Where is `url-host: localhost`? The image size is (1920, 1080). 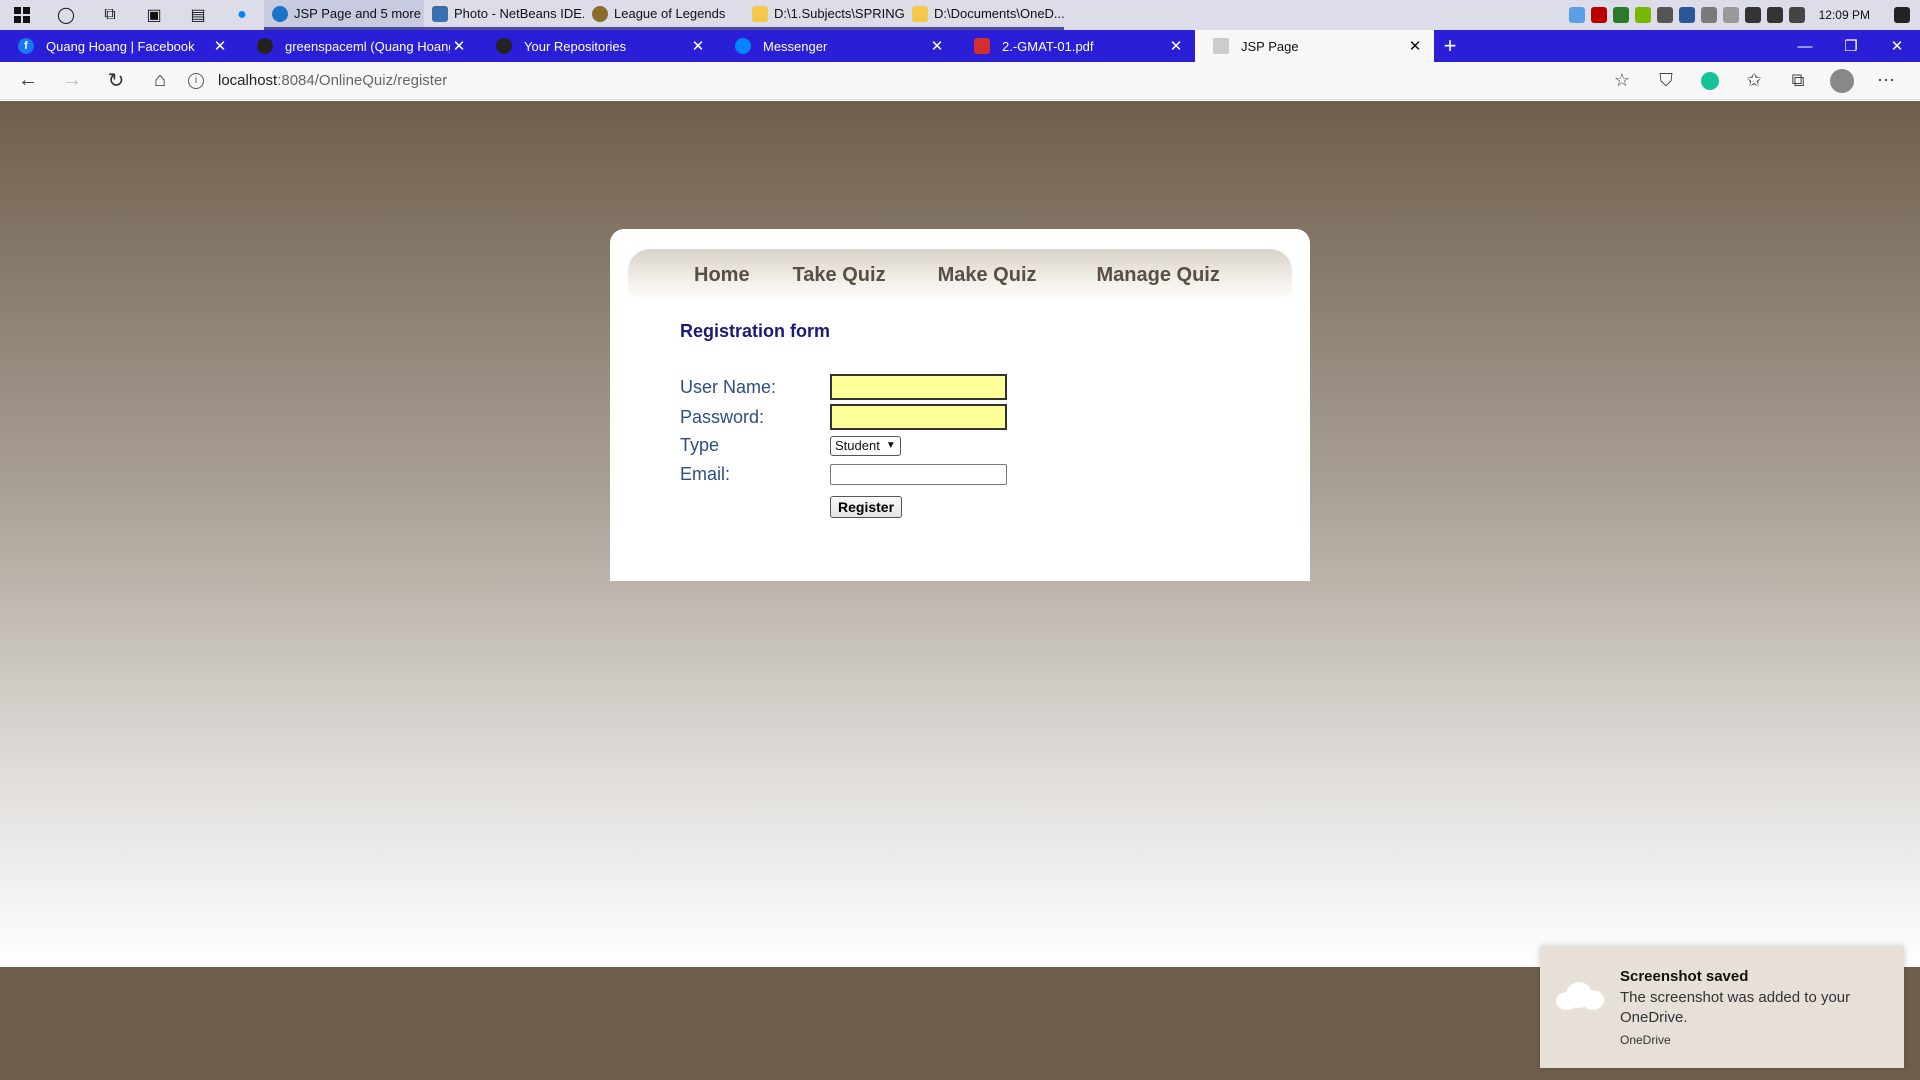
url-host: localhost is located at coordinates (248, 80).